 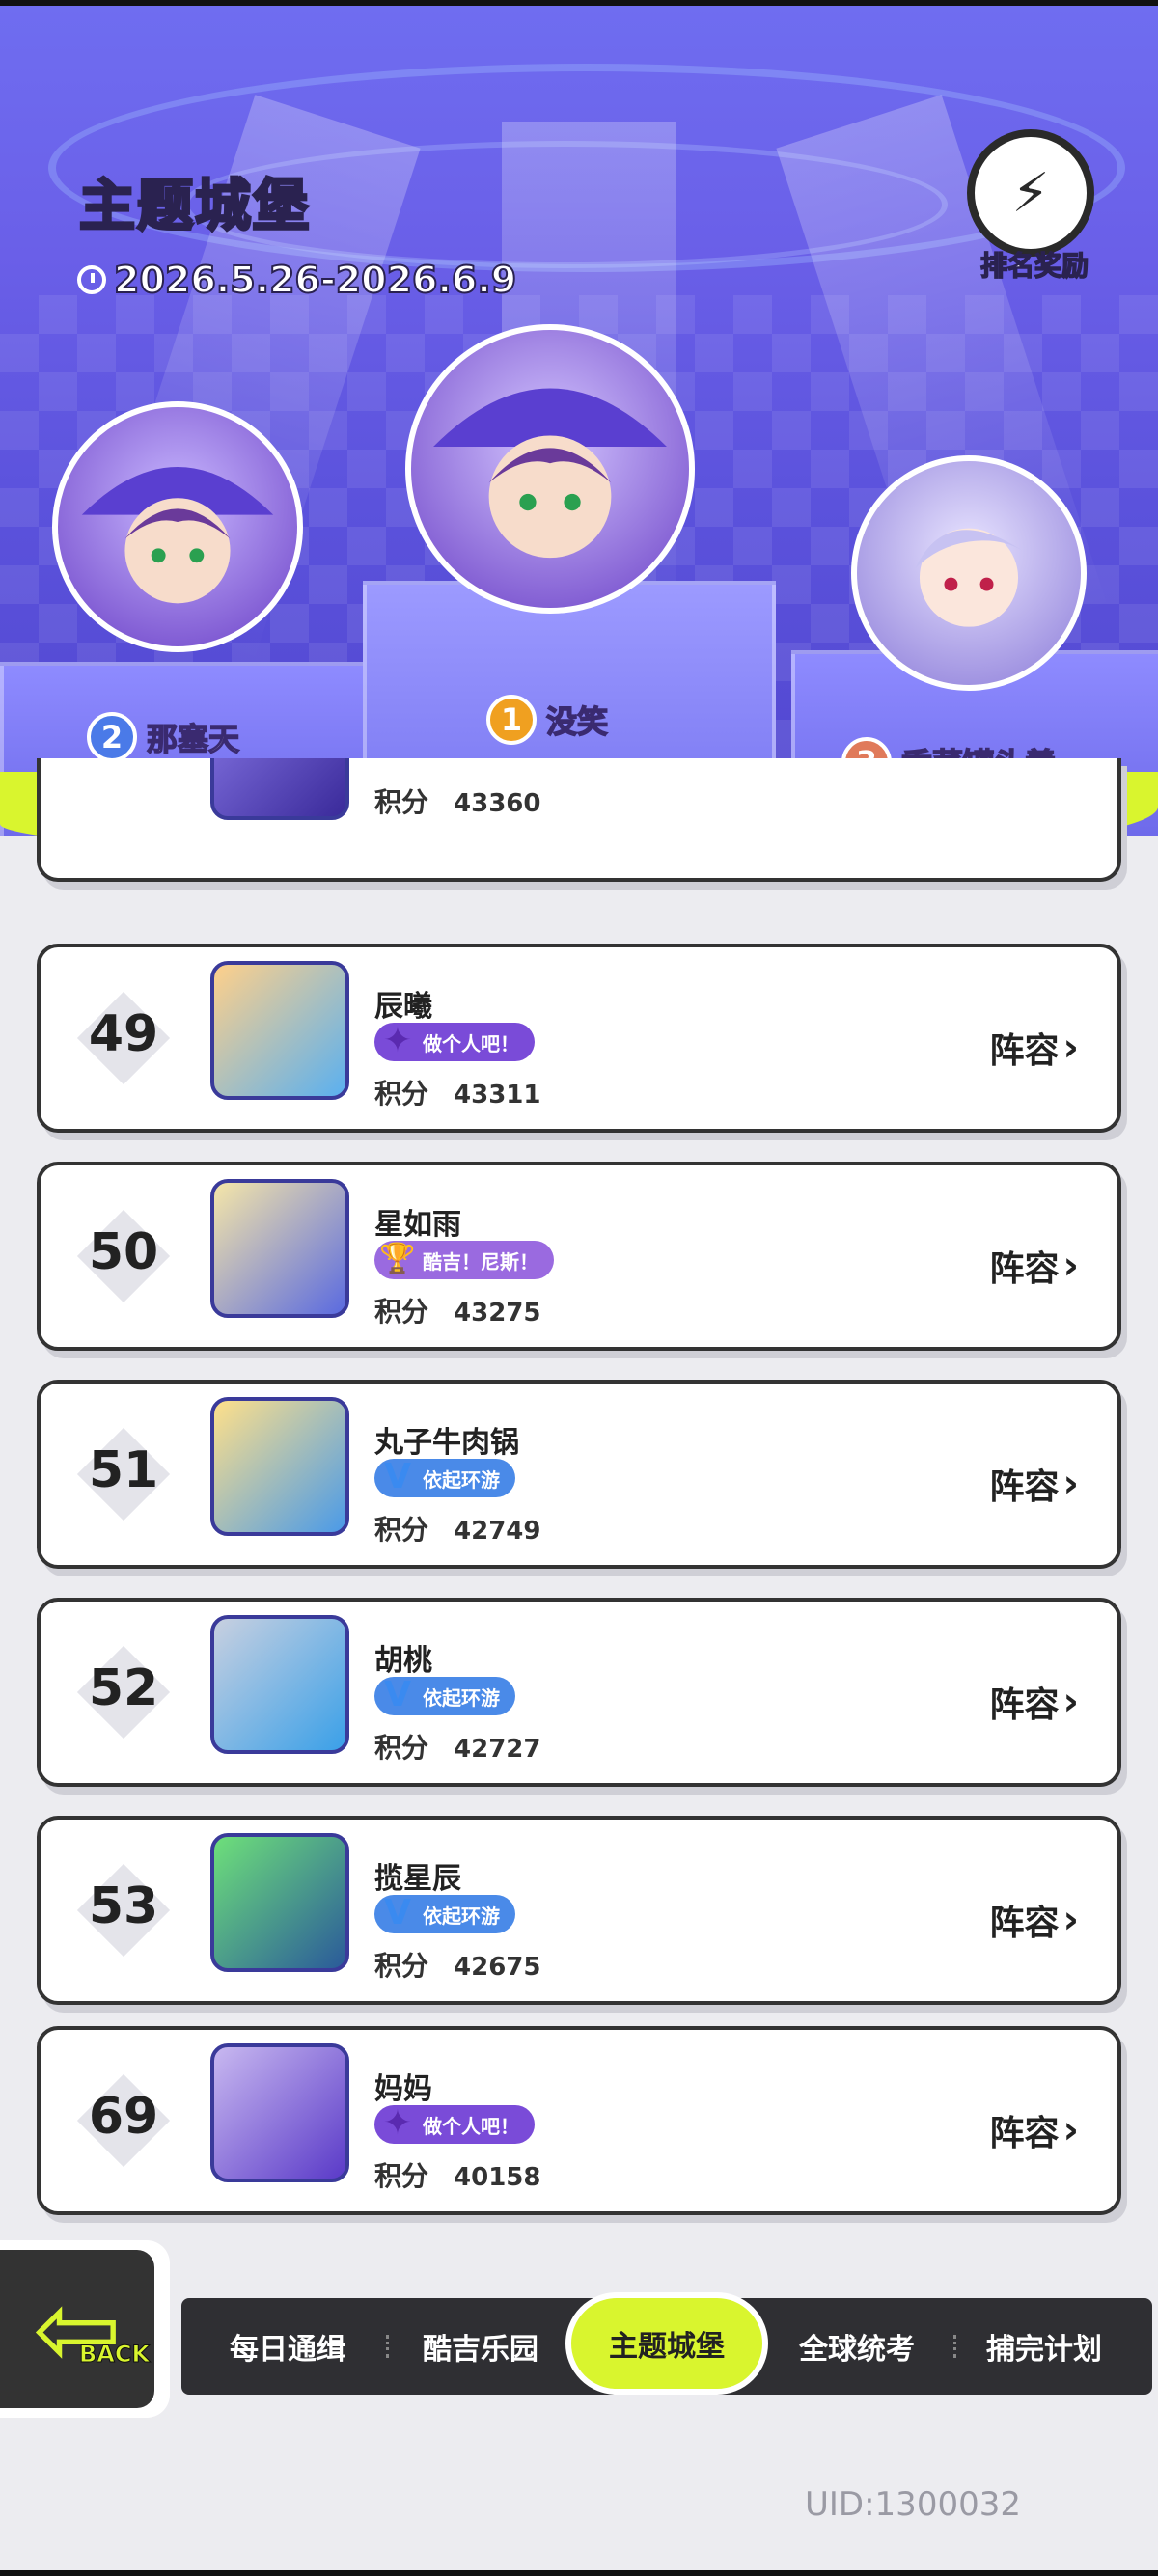 I want to click on list-item: 50 星如雨 🏆 酷吉！尼斯！ 积分 43275 阵容 ›, so click(x=579, y=1257).